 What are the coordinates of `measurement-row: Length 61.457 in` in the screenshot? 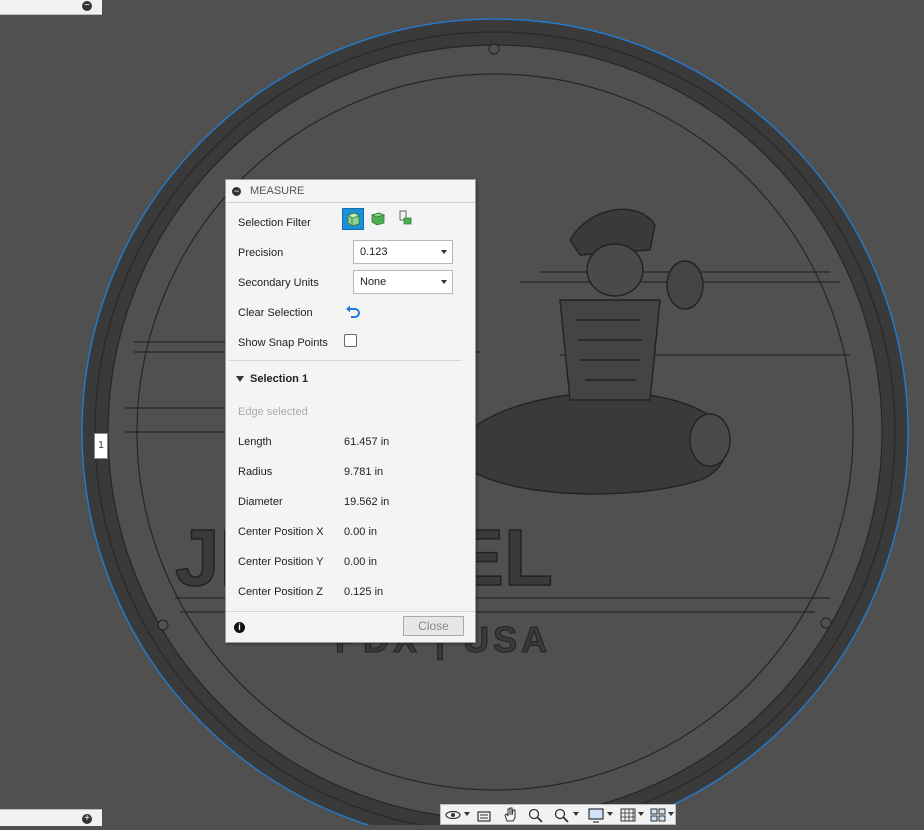 It's located at (353, 443).